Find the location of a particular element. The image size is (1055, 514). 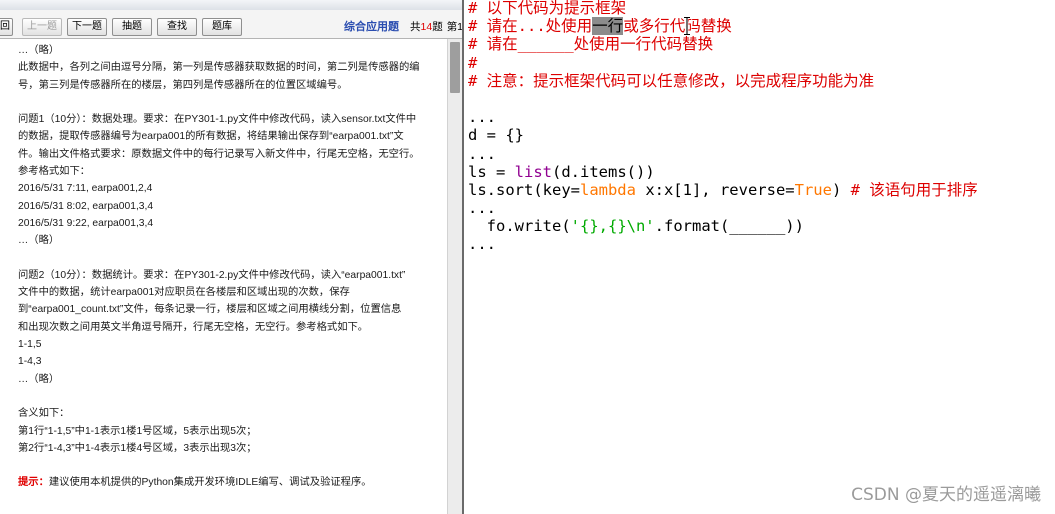

code-text: x:x[1], reverse= is located at coordinates (715, 189).